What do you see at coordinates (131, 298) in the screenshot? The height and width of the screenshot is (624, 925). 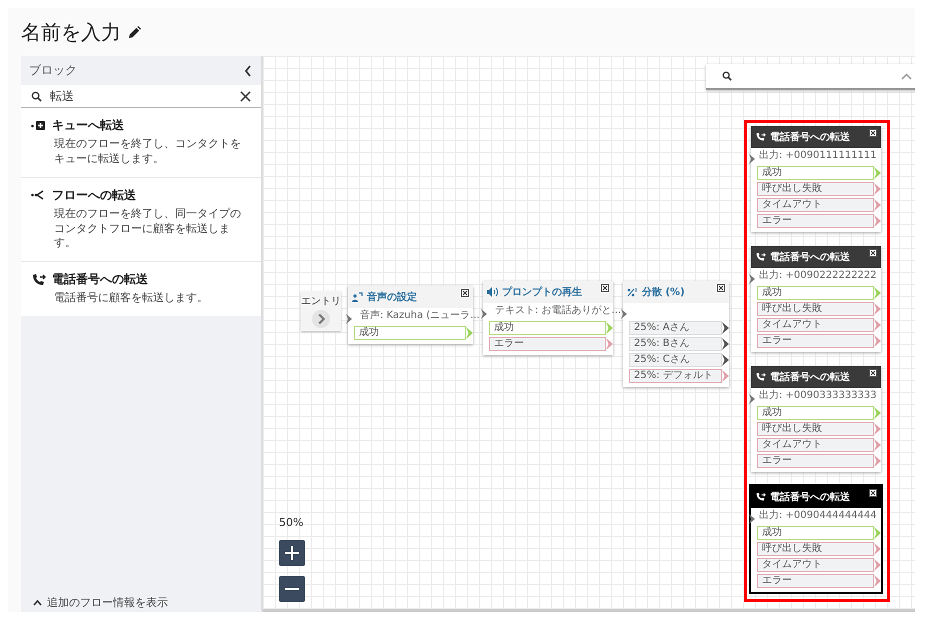 I see `block-description: 電話番号に顧客を転送します。` at bounding box center [131, 298].